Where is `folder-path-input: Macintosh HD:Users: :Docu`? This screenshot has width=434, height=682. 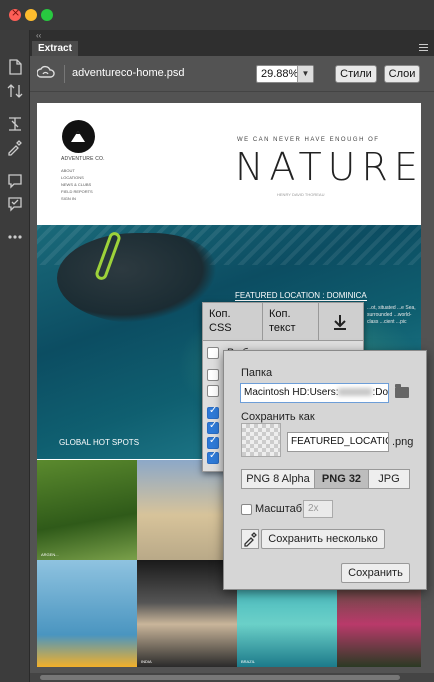 folder-path-input: Macintosh HD:Users: :Docu is located at coordinates (314, 393).